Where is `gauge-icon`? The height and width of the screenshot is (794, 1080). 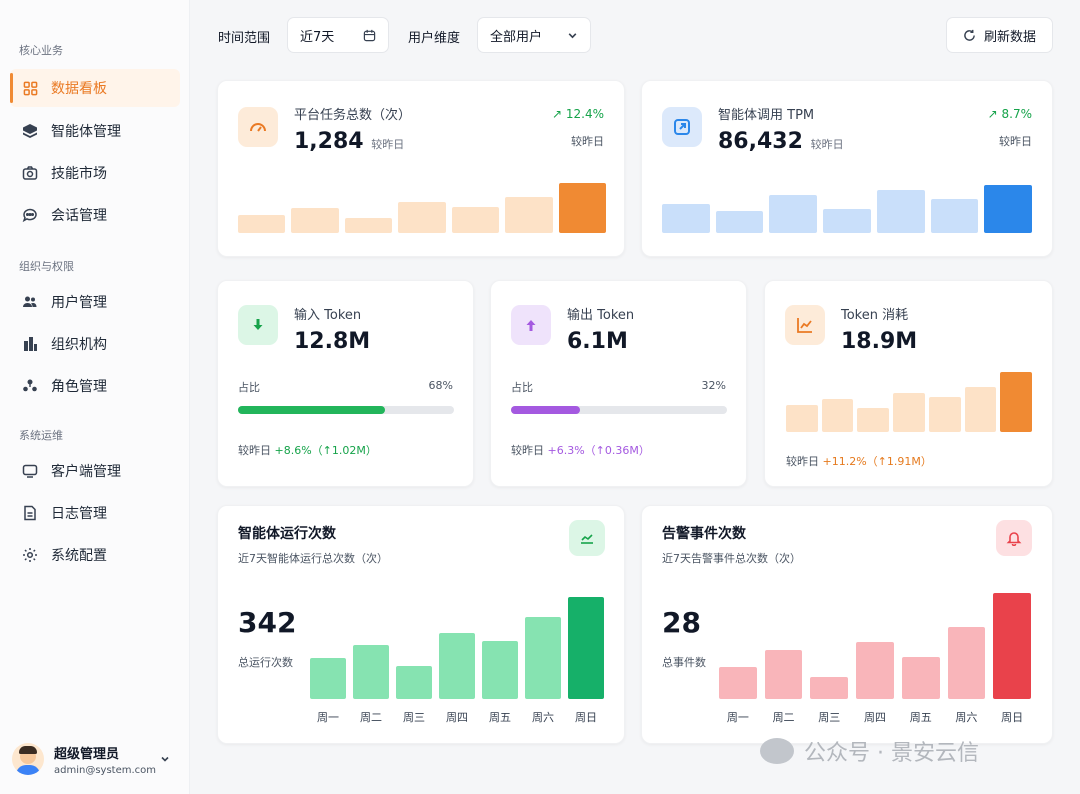
gauge-icon is located at coordinates (258, 127).